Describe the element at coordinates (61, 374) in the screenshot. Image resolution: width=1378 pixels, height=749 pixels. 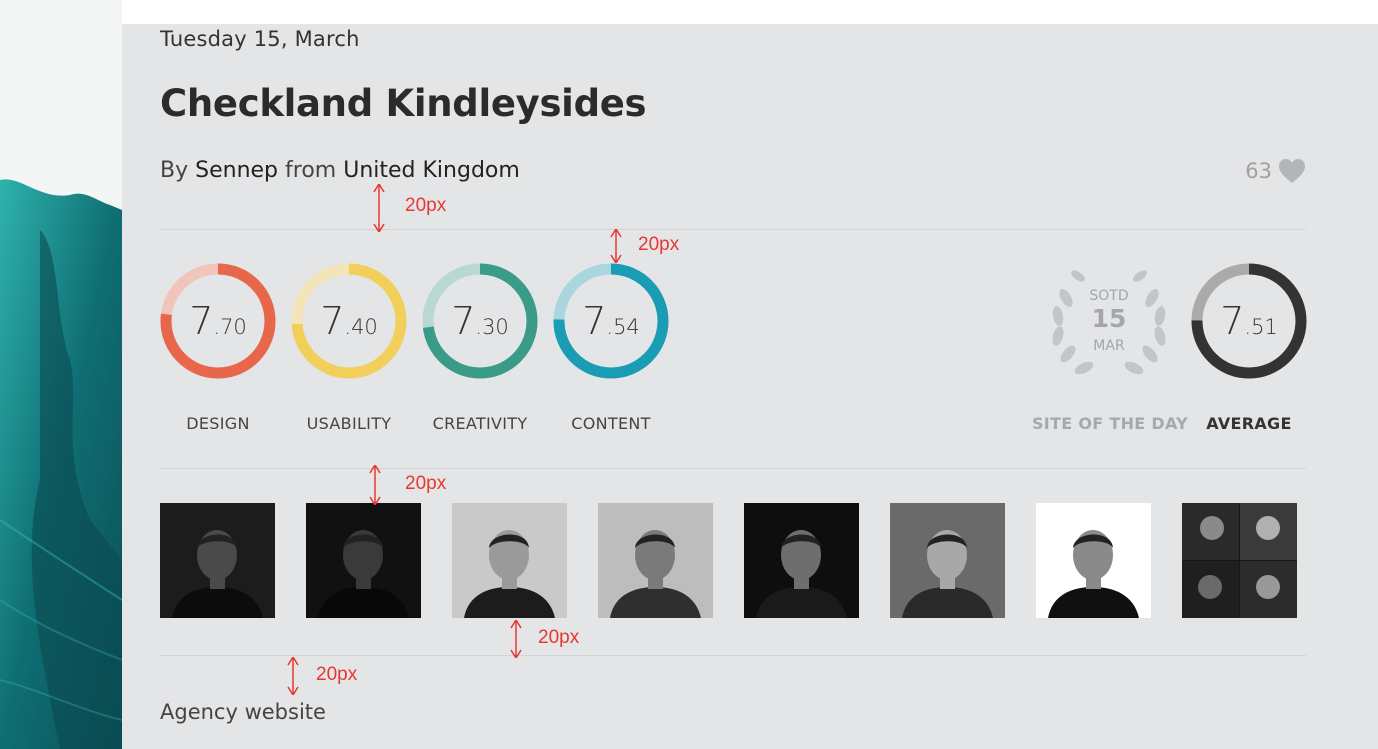
I see `hero-artwork` at that location.